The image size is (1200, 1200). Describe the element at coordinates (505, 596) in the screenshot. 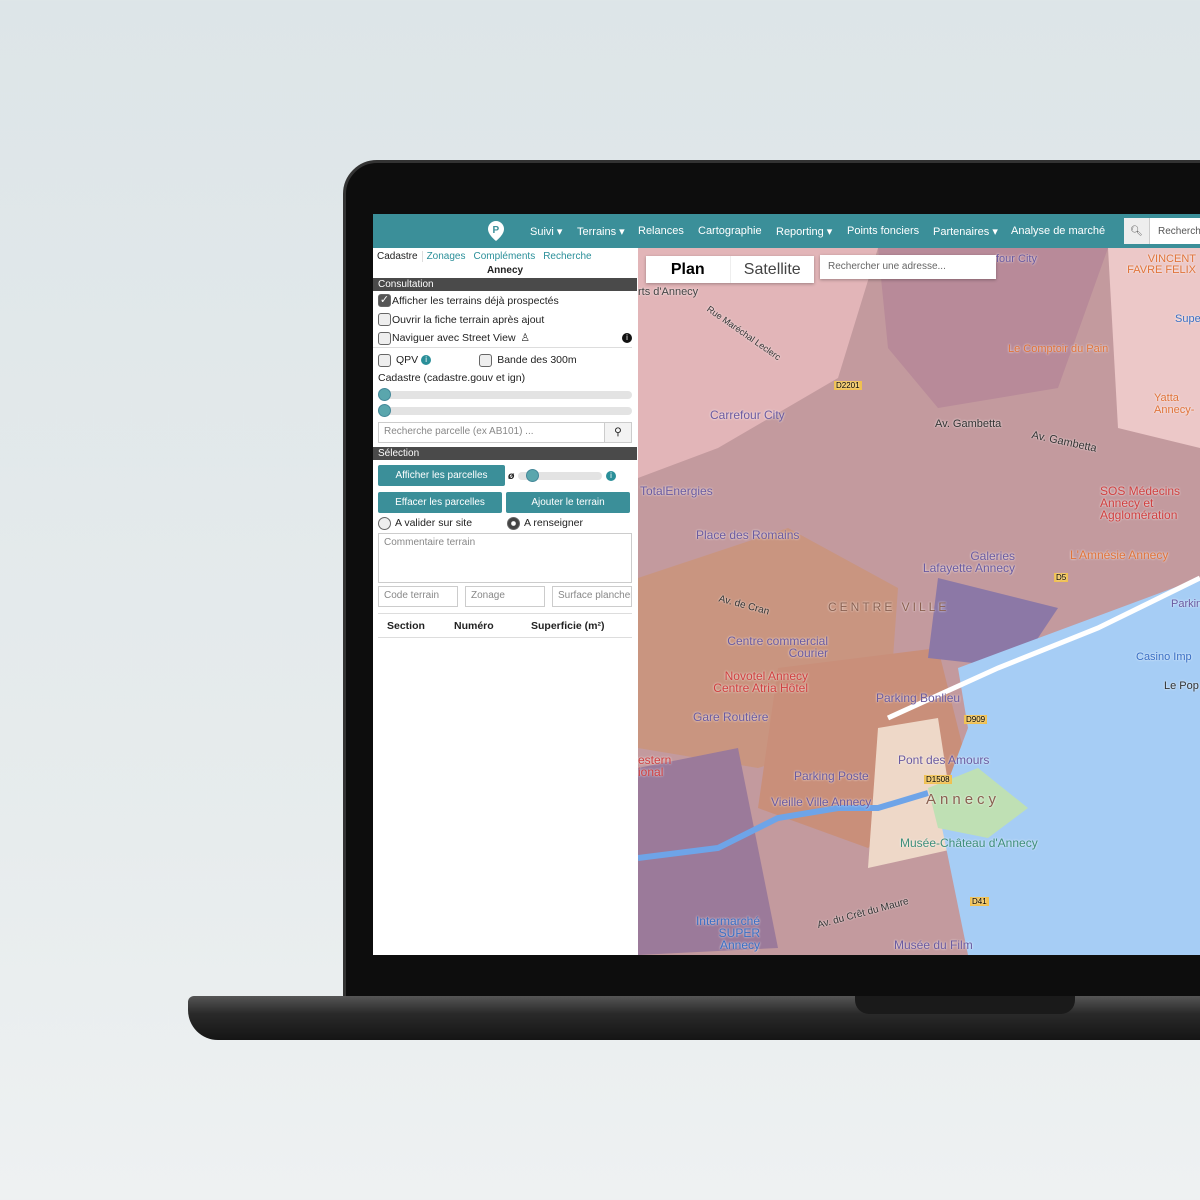

I see `zonage-input: Zonage` at that location.